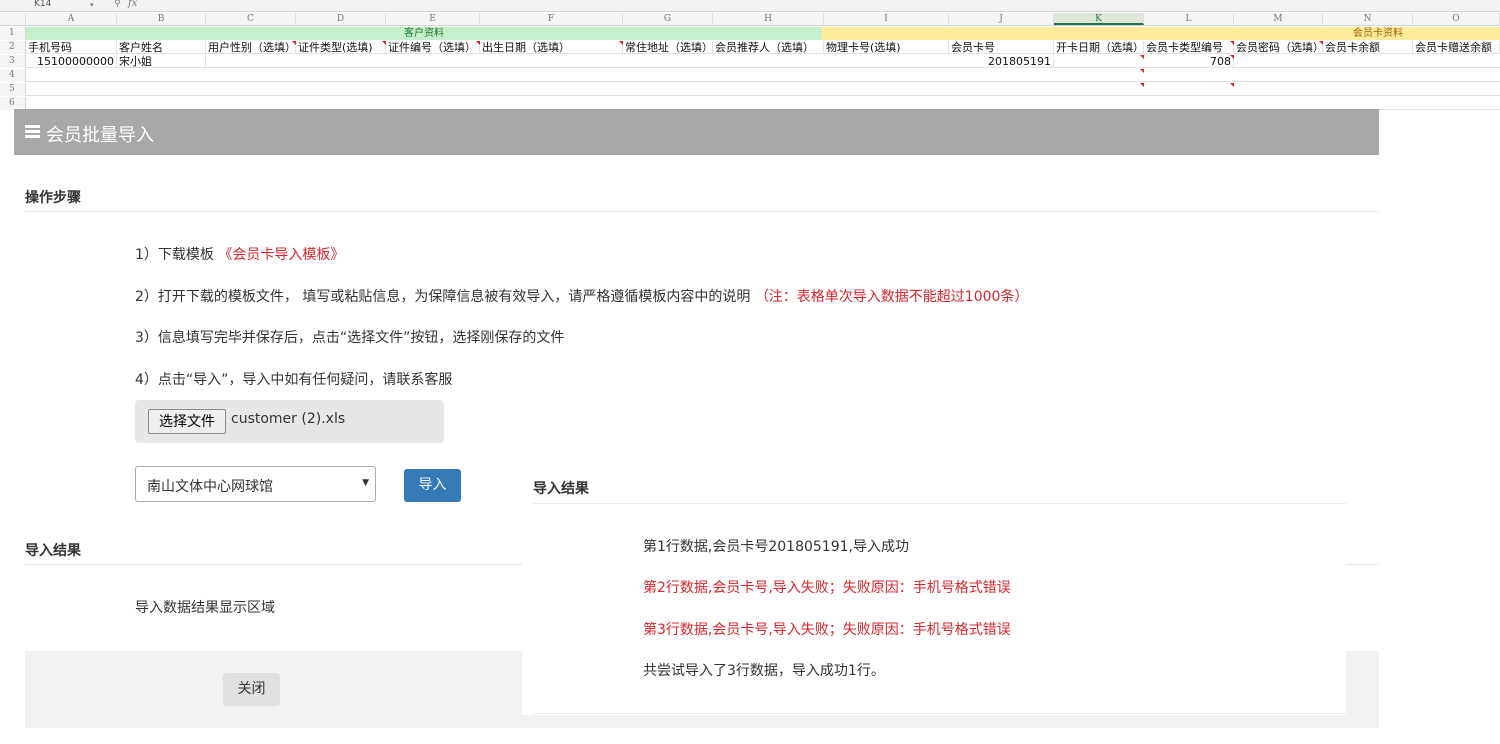  What do you see at coordinates (117, 4) in the screenshot?
I see `zoom-icon: ⚲` at bounding box center [117, 4].